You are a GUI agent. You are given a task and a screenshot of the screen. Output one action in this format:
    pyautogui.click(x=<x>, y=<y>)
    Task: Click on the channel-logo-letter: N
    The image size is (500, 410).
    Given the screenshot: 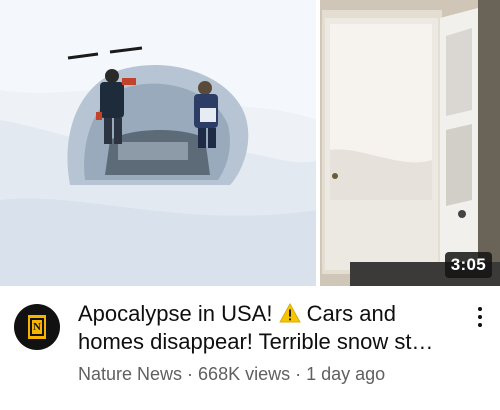 What is the action you would take?
    pyautogui.click(x=37, y=327)
    